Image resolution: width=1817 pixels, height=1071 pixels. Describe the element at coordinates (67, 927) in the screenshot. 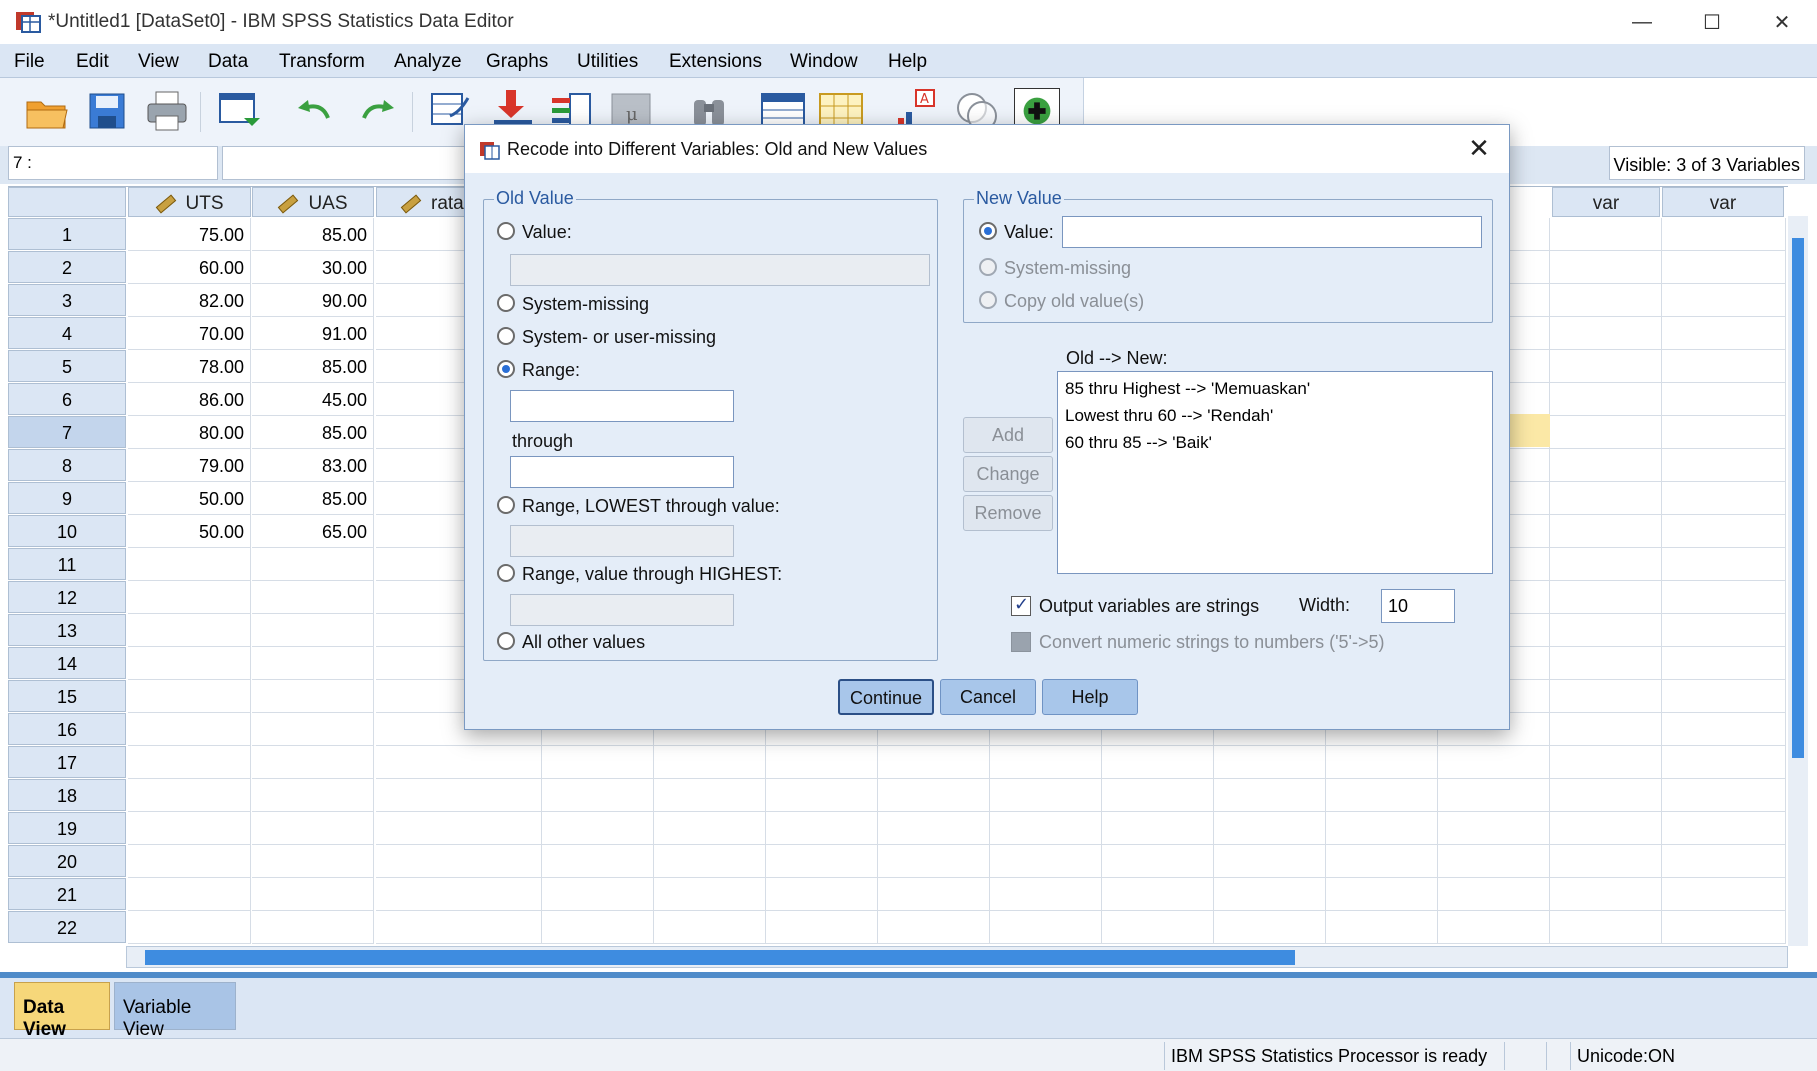

I see `row-header: 22` at that location.